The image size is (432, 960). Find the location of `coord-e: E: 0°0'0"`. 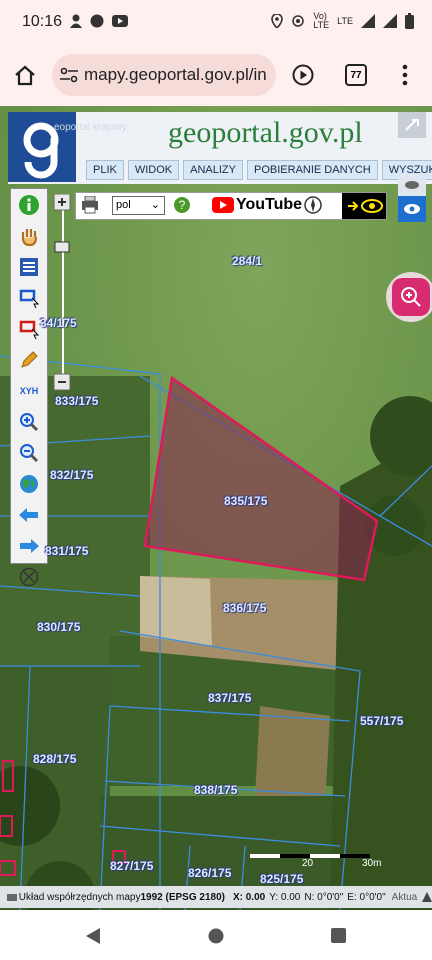

coord-e: E: 0°0'0" is located at coordinates (366, 897).